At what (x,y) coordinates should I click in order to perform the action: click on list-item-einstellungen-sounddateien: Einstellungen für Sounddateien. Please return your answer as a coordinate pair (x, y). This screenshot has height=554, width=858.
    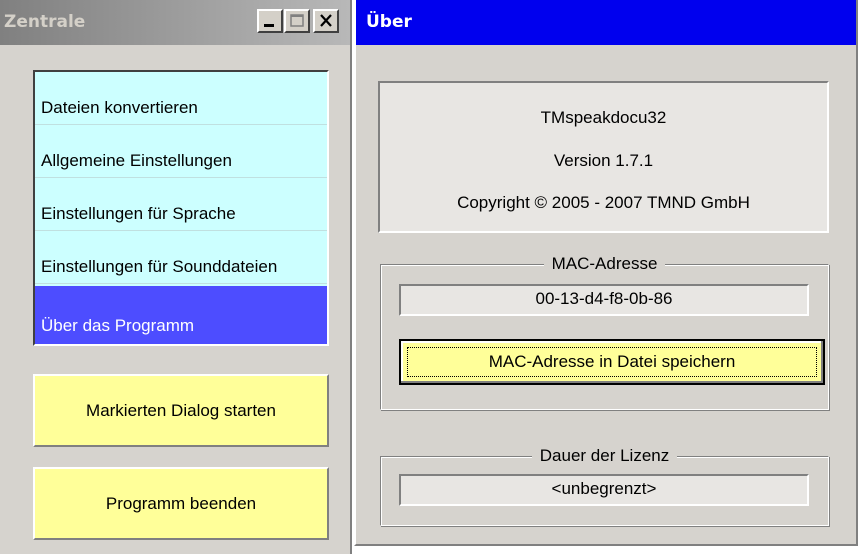
    Looking at the image, I should click on (181, 257).